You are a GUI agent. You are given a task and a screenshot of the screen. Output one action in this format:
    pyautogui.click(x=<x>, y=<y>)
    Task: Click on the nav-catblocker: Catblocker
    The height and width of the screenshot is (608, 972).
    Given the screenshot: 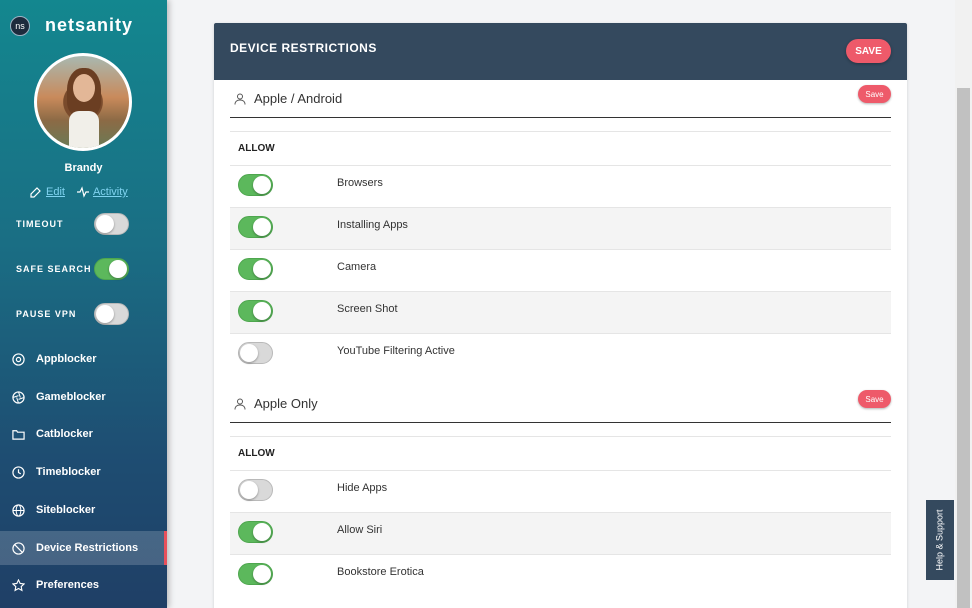 What is the action you would take?
    pyautogui.click(x=83, y=434)
    